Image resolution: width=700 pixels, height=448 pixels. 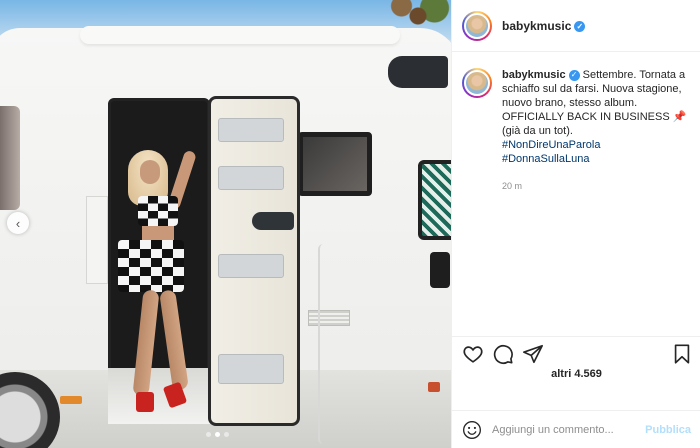 What do you see at coordinates (150, 172) in the screenshot?
I see `woman-face` at bounding box center [150, 172].